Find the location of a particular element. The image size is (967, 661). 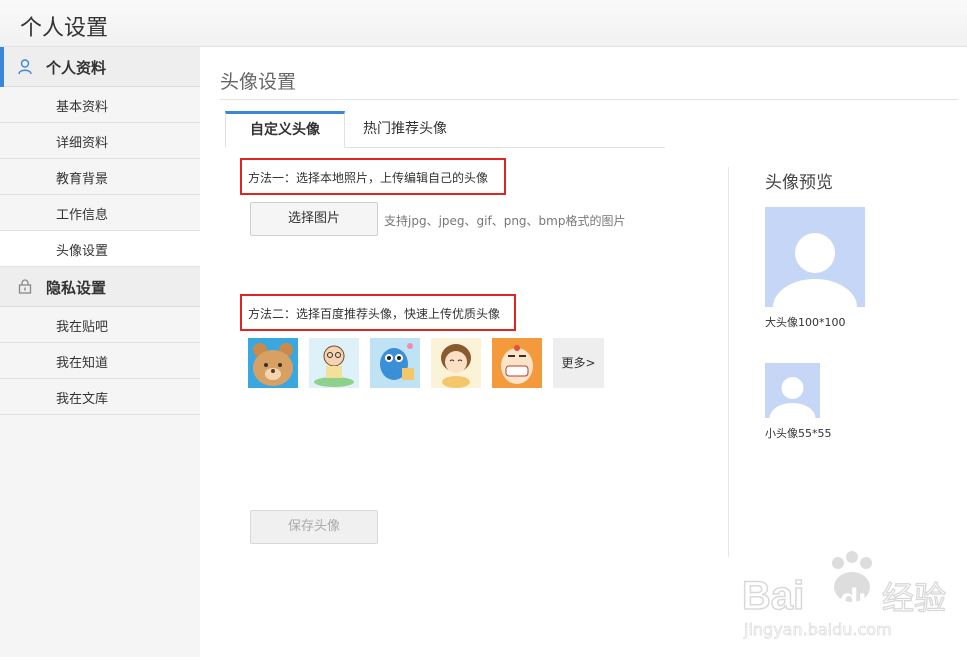

blue-creature-avatar is located at coordinates (395, 363).